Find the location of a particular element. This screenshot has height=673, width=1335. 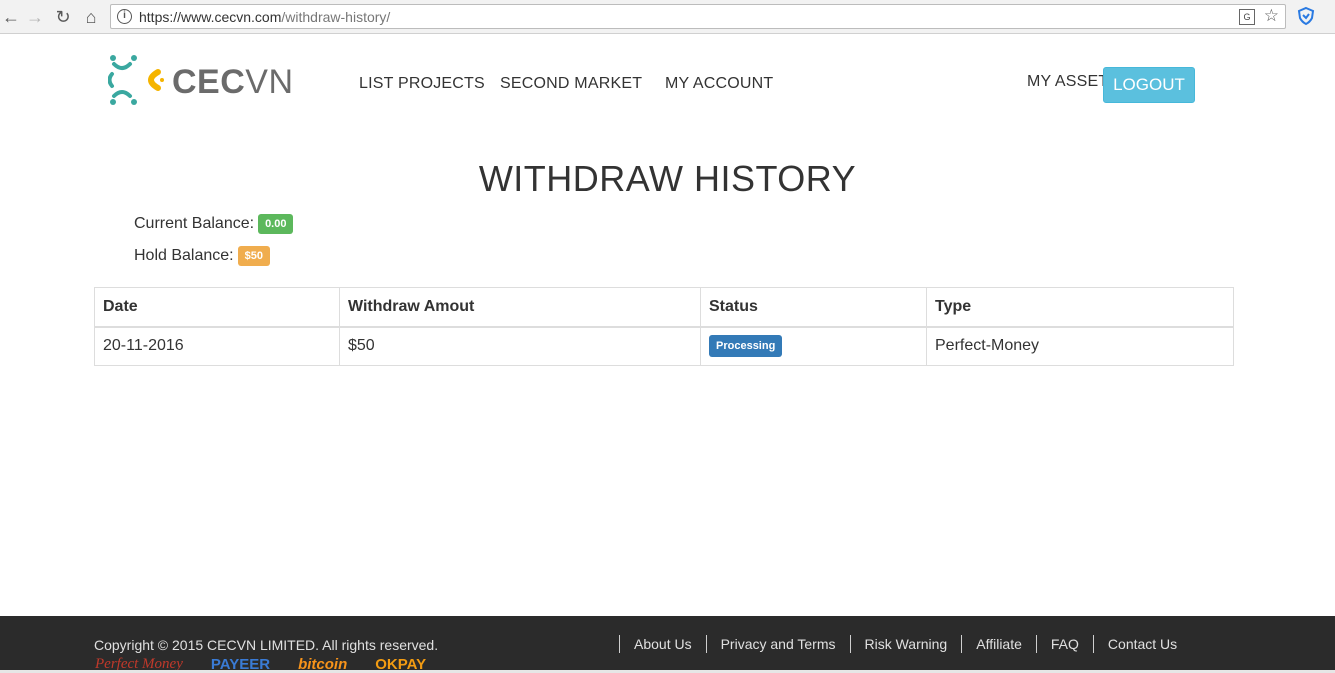

current-balance-label: Current Balance: is located at coordinates (194, 223).